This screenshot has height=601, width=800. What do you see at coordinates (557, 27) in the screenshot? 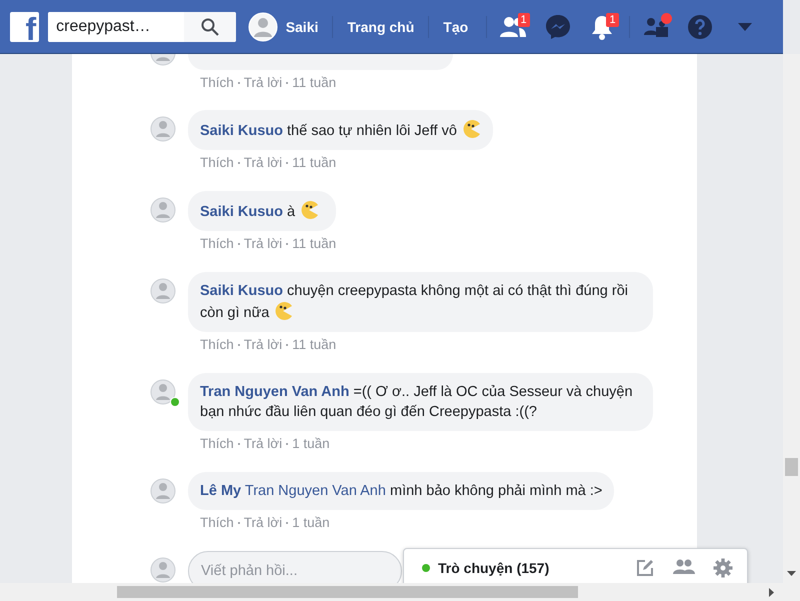
I see `messenger-icon` at bounding box center [557, 27].